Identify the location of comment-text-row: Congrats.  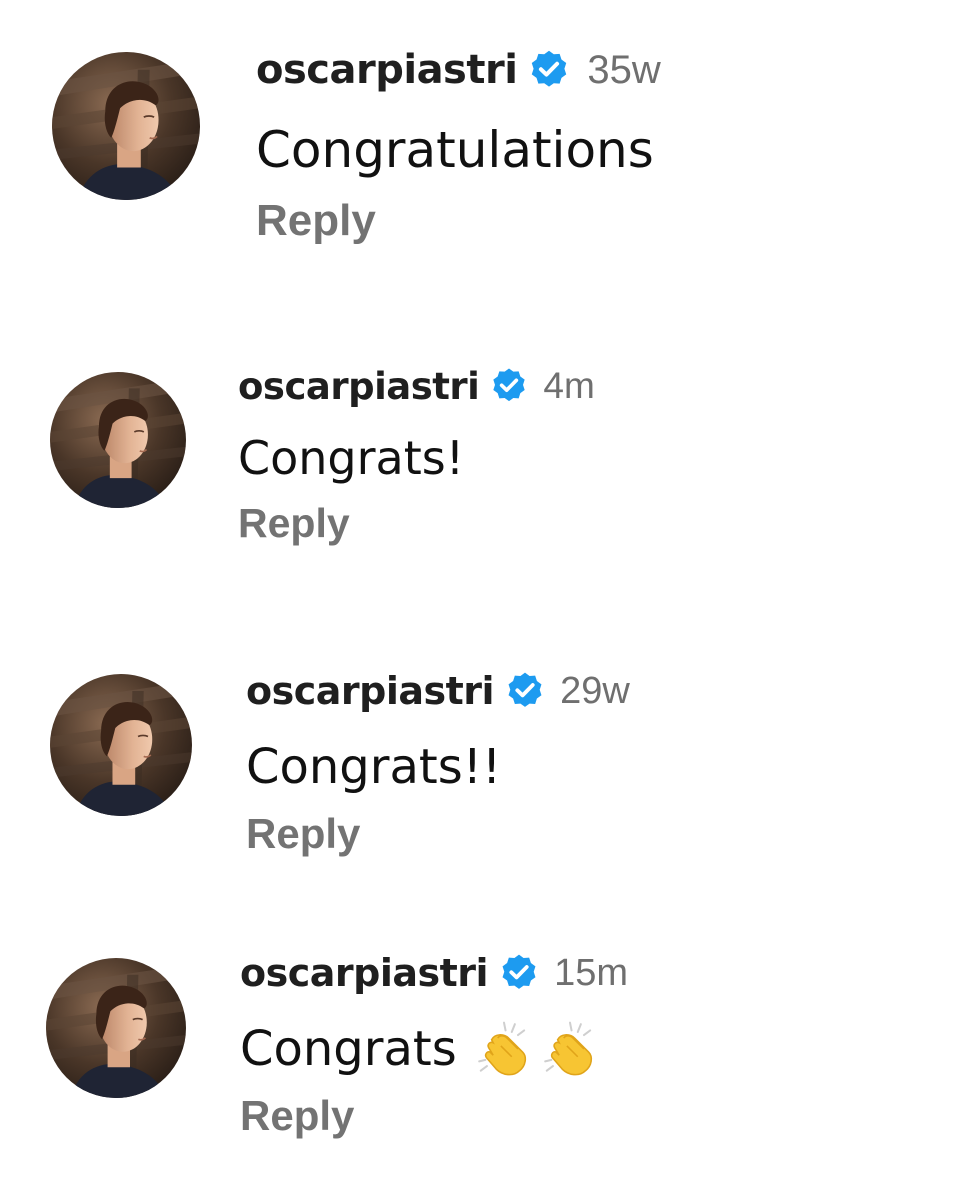
(434, 1049).